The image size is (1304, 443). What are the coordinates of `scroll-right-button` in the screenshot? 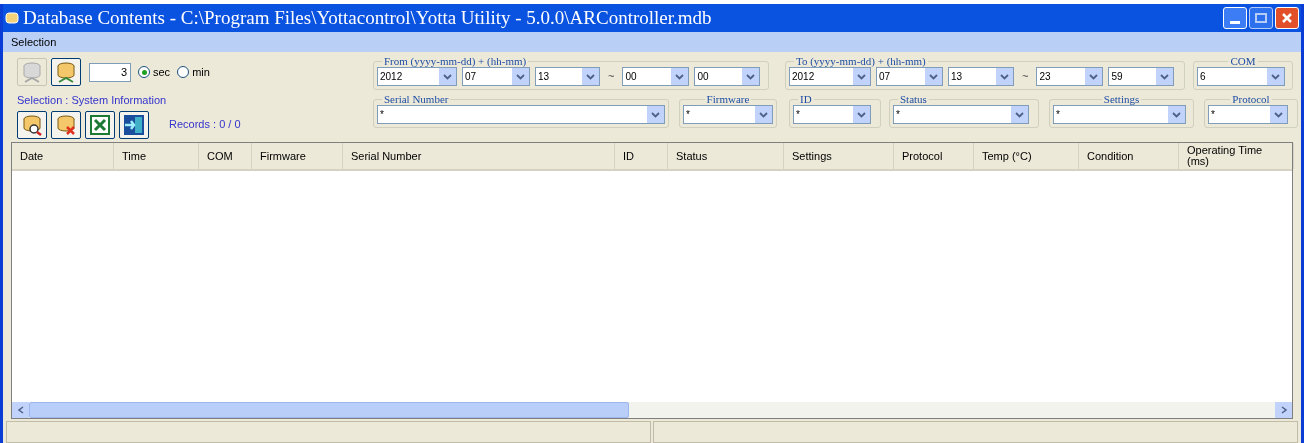 It's located at (1283, 410).